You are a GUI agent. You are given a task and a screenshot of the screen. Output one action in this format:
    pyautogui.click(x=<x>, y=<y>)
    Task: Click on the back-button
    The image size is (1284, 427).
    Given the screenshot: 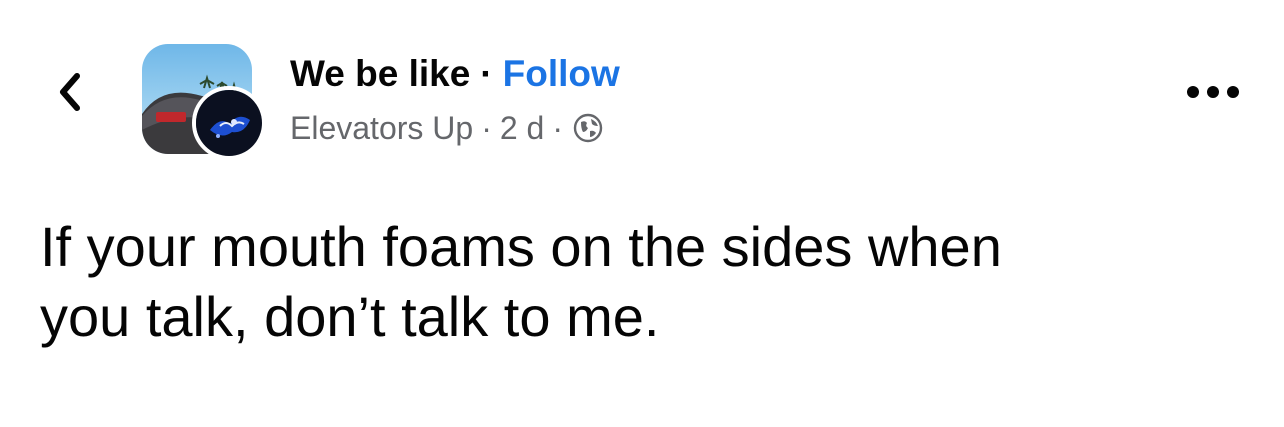 What is the action you would take?
    pyautogui.click(x=70, y=92)
    